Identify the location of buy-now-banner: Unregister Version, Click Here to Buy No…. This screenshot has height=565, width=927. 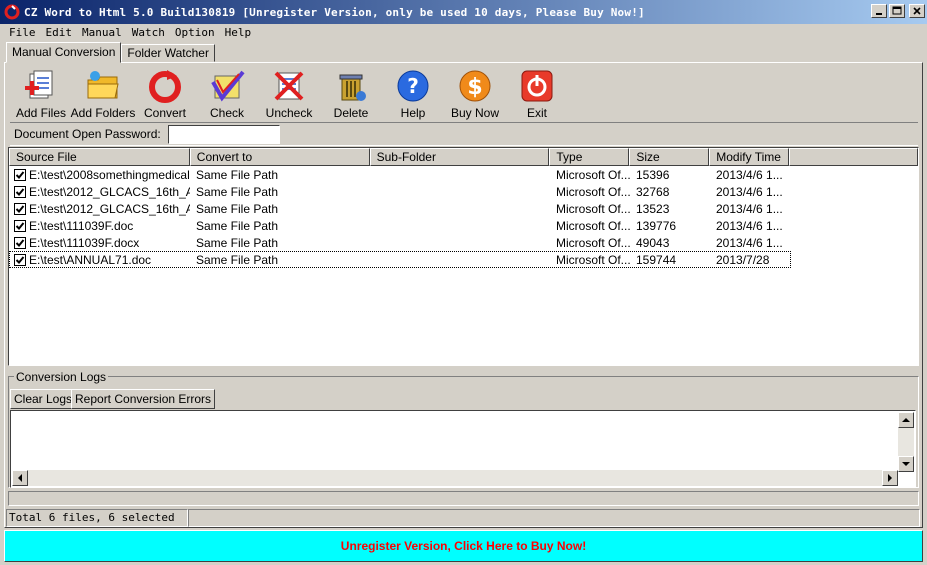
(463, 546).